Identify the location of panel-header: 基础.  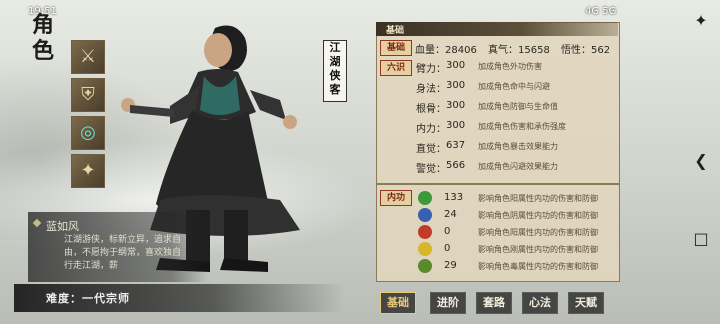
(497, 29).